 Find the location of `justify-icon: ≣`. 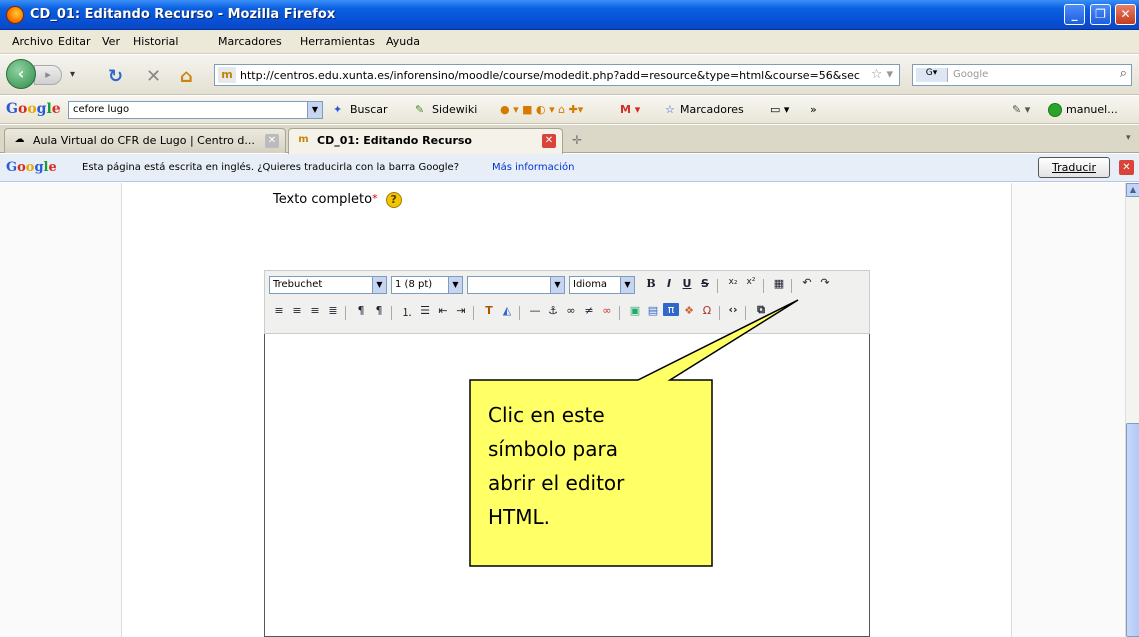

justify-icon: ≣ is located at coordinates (333, 310).